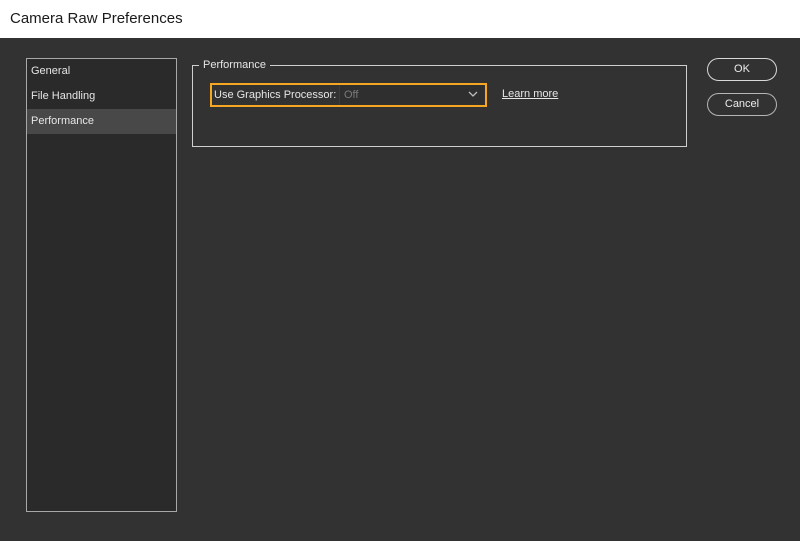 The image size is (800, 541). I want to click on cancel-button: Cancel, so click(742, 104).